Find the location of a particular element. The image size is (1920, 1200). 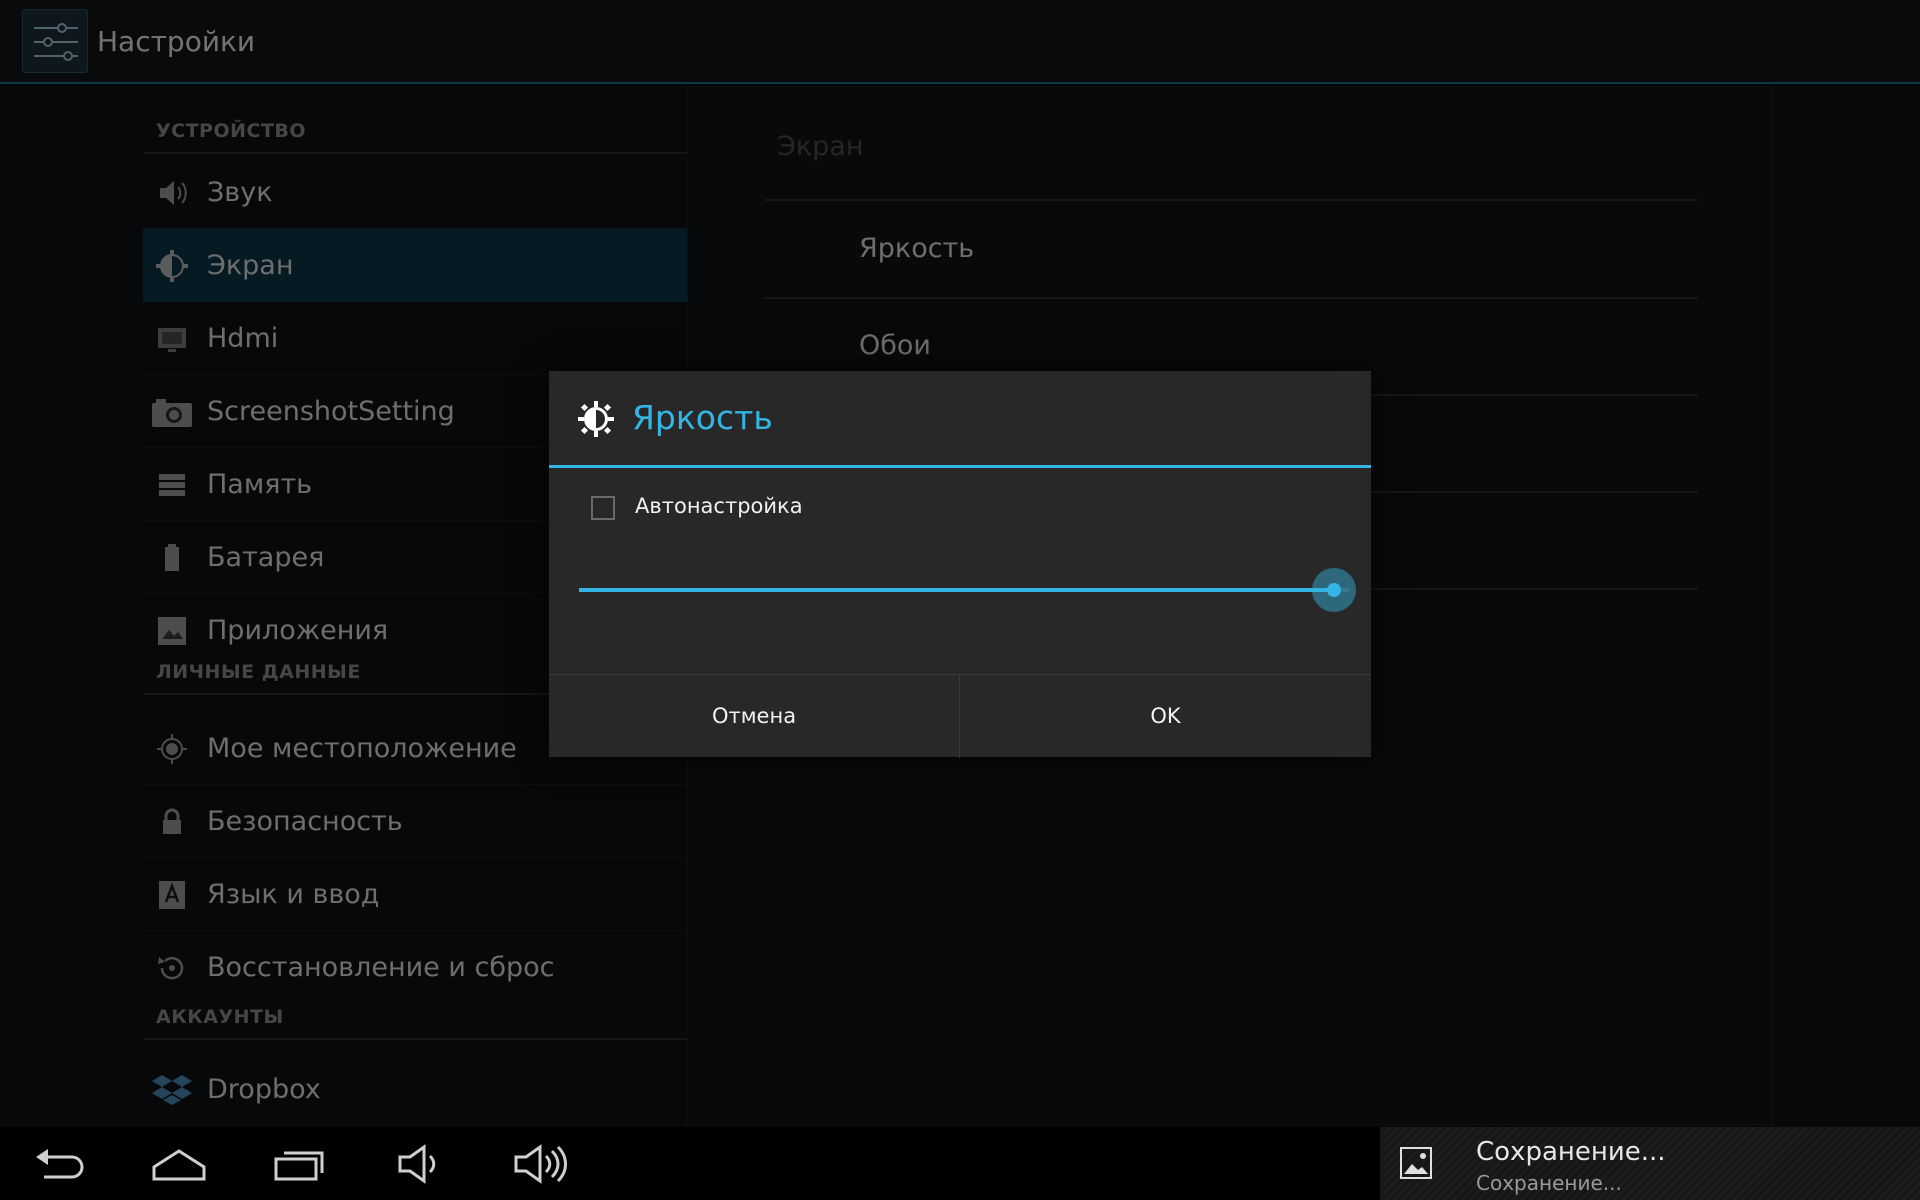

brightness-icon is located at coordinates (596, 419).